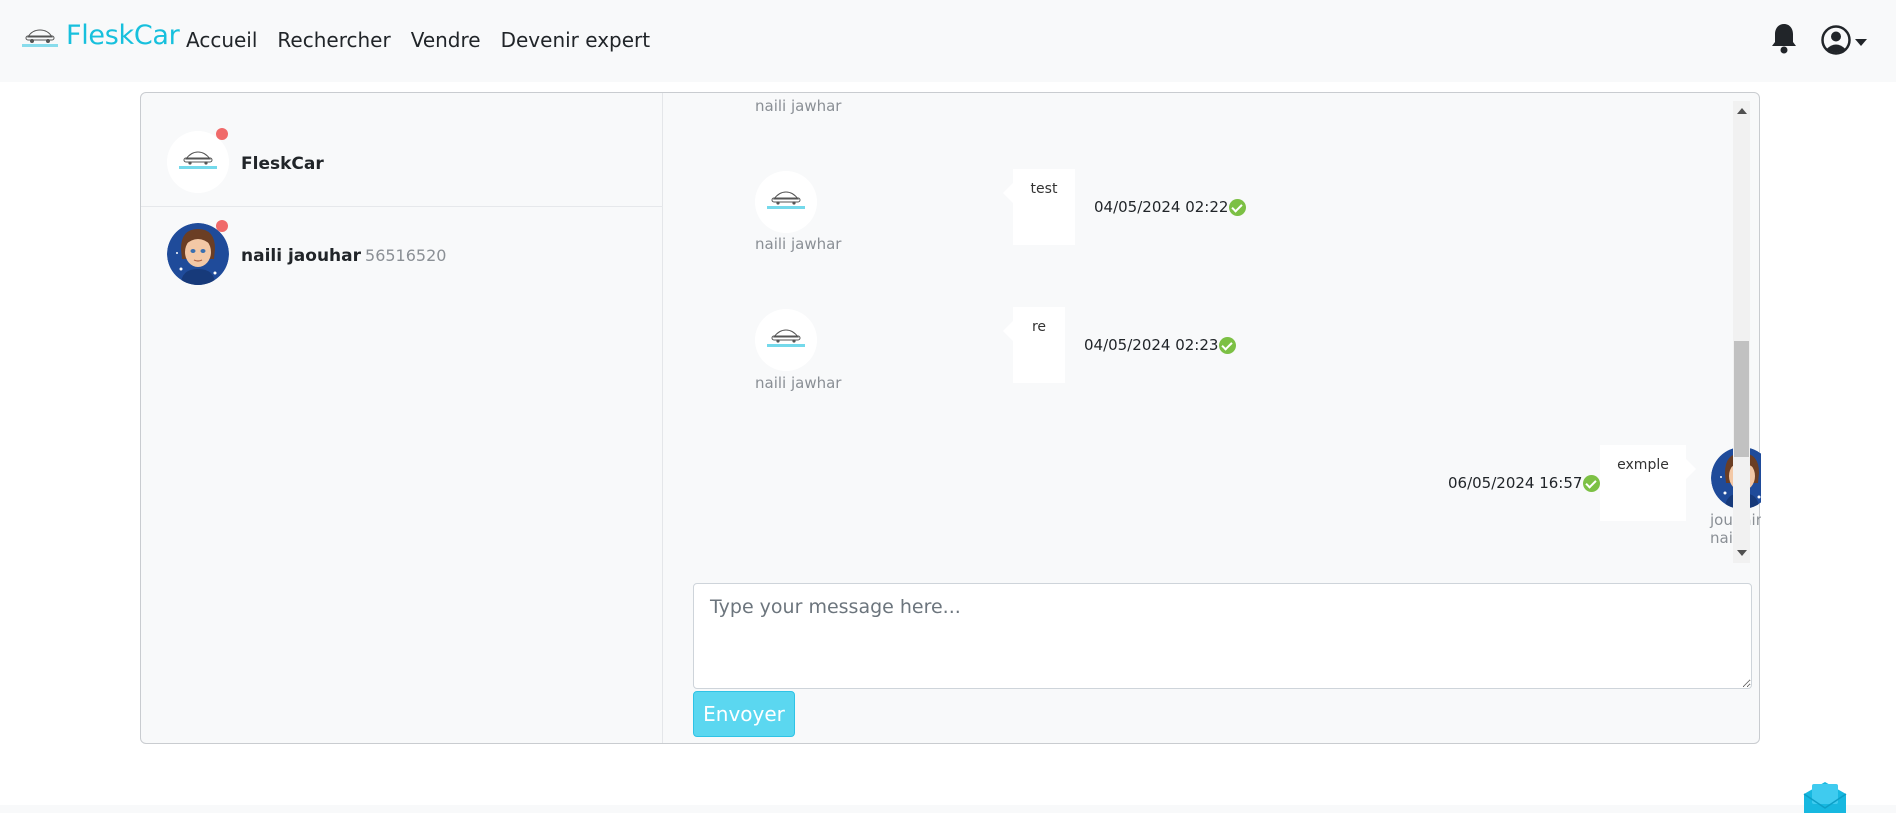 The height and width of the screenshot is (813, 1896). I want to click on main-nav: Accueil Rechercher Vendre Devenir expert, so click(428, 40).